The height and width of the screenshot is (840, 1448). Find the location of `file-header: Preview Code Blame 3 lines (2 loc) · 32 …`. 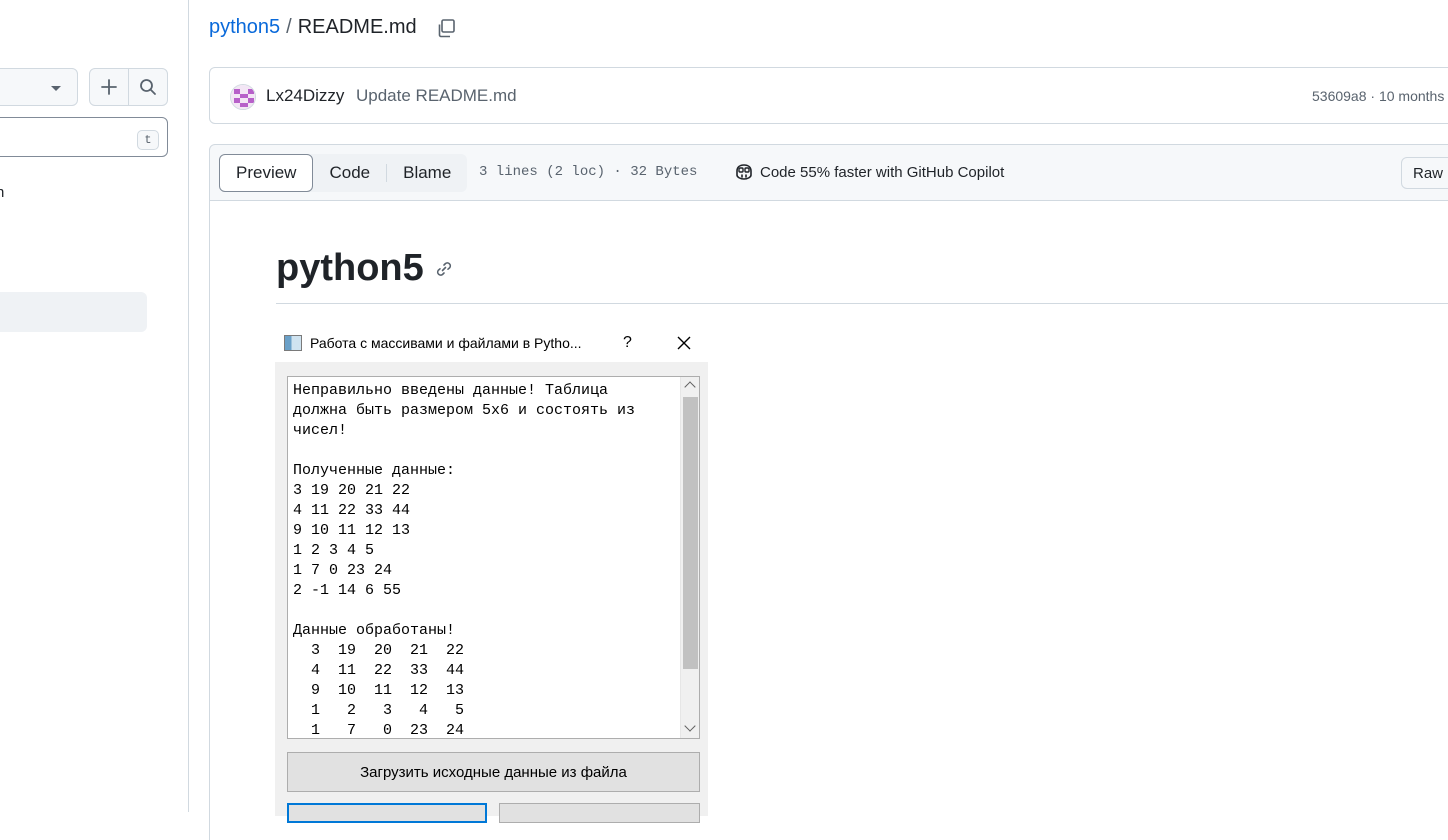

file-header: Preview Code Blame 3 lines (2 loc) · 32 … is located at coordinates (828, 172).